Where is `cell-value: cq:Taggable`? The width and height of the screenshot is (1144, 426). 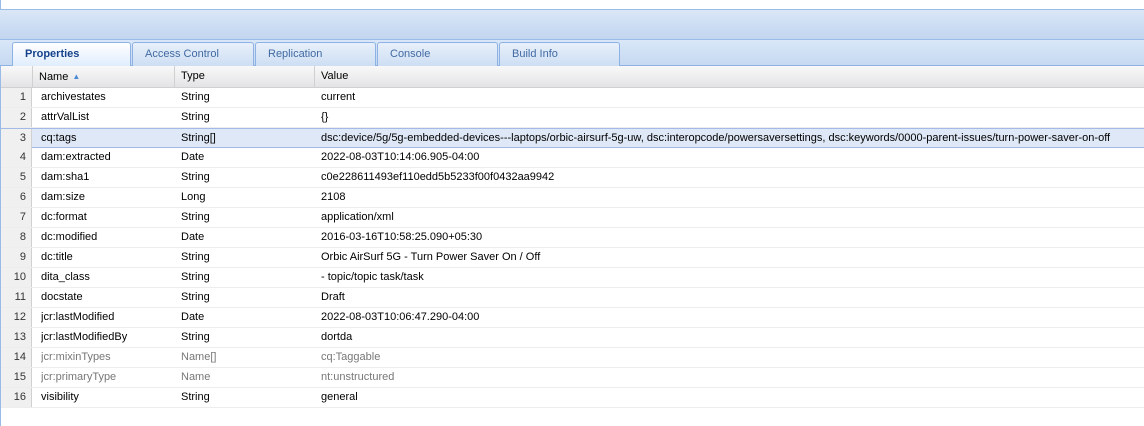 cell-value: cq:Taggable is located at coordinates (732, 357).